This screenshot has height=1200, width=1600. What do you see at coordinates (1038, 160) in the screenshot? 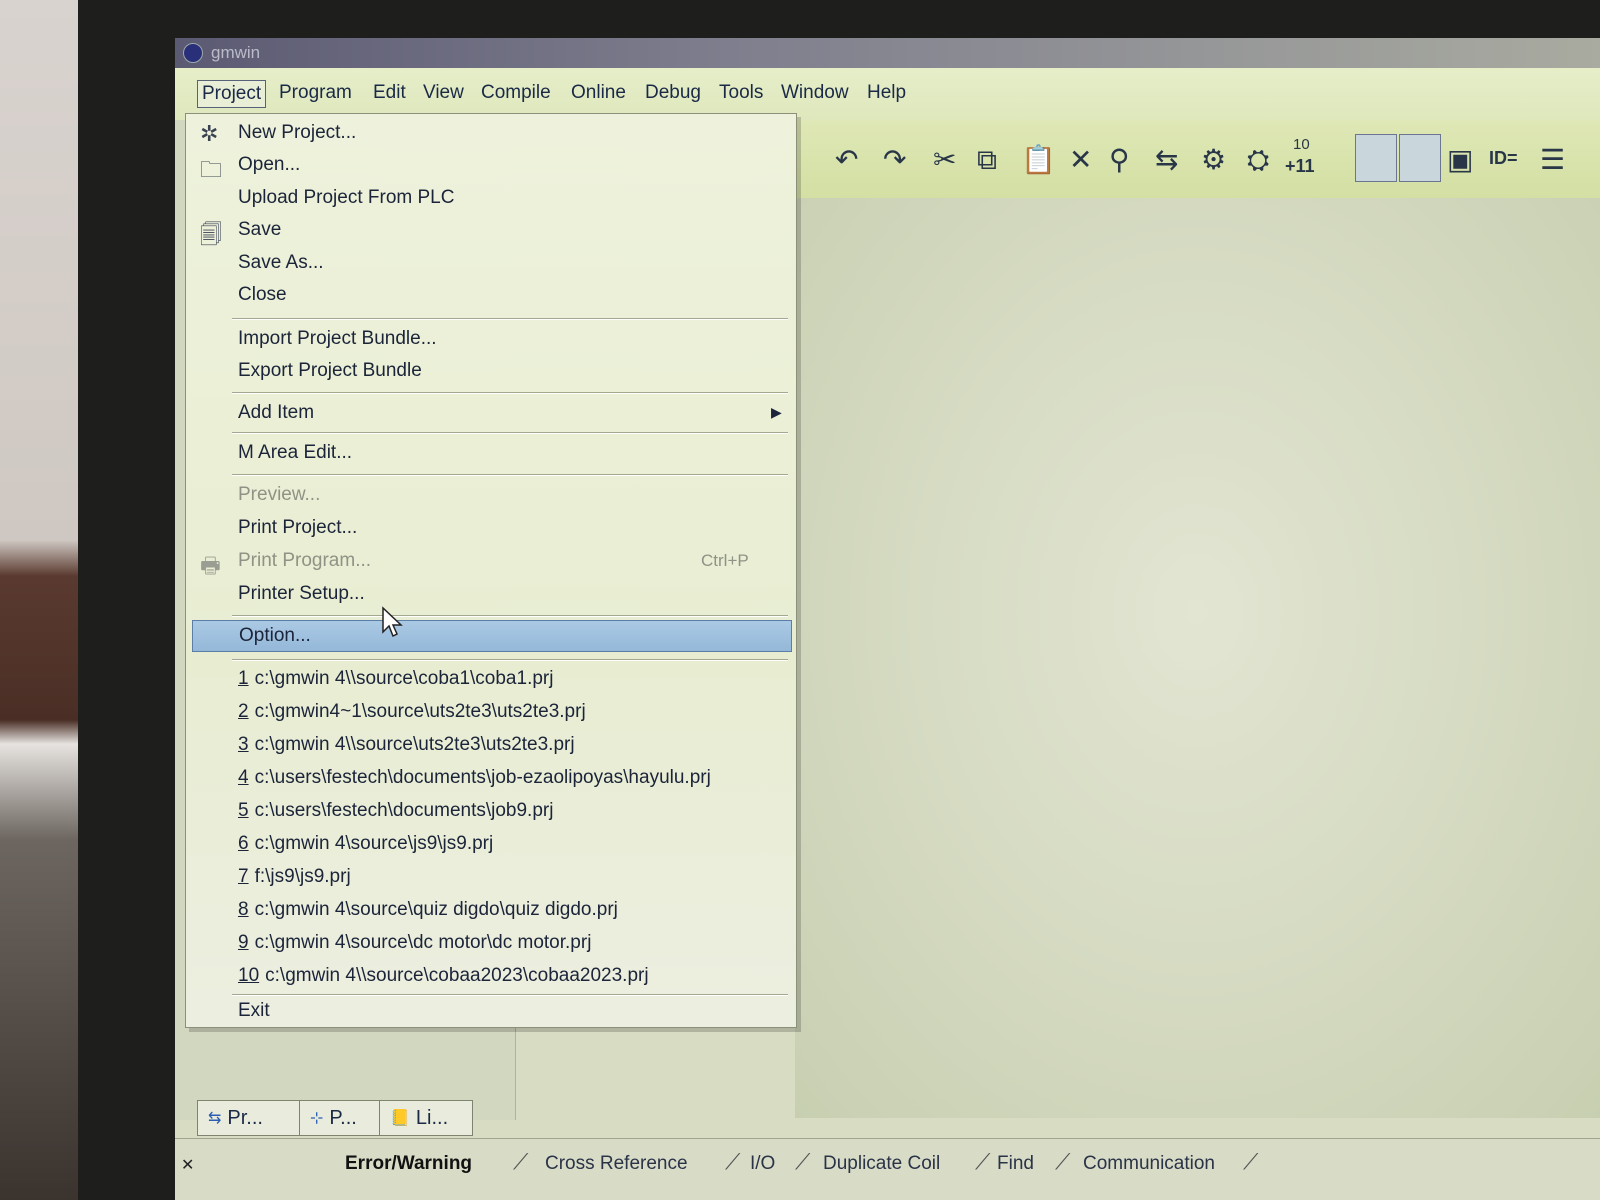
I see `paste-icon: 📋` at bounding box center [1038, 160].